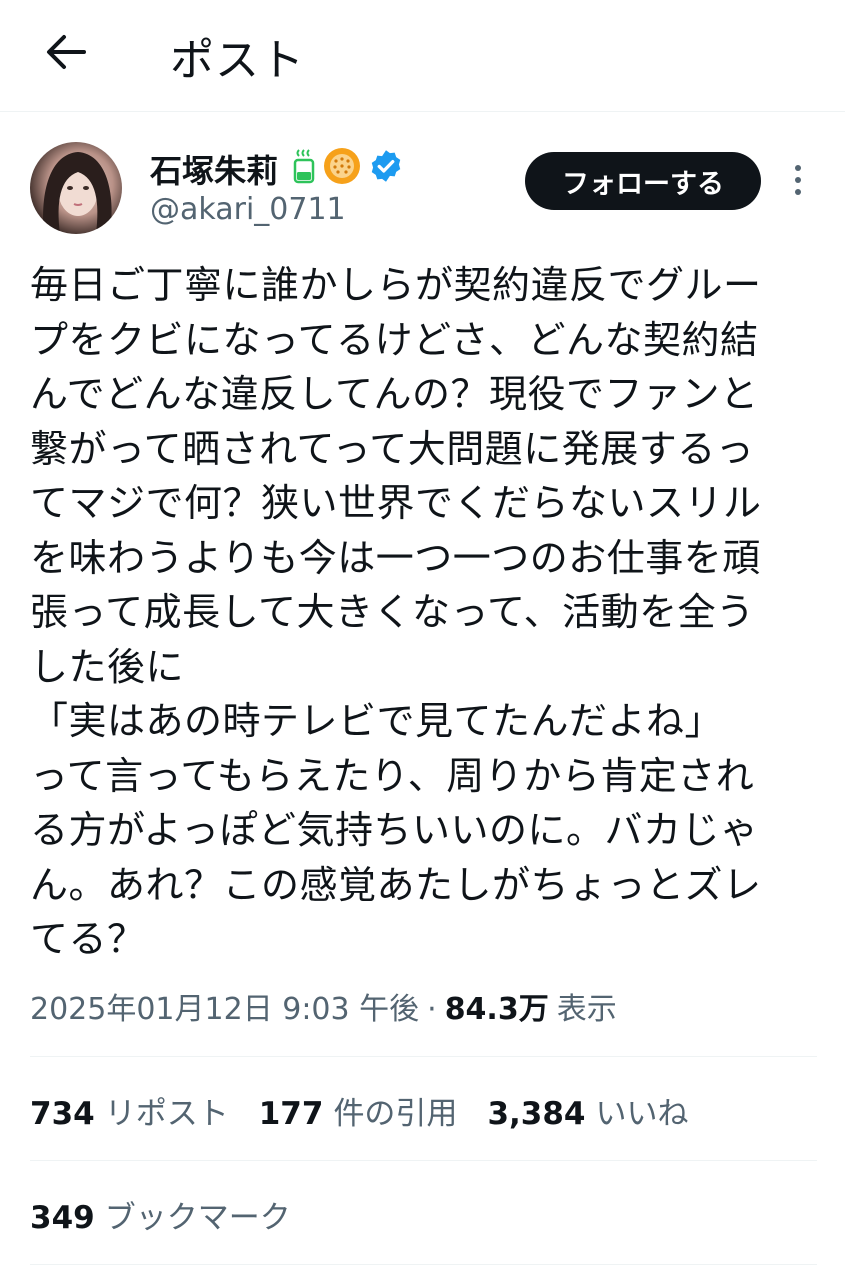 The width and height of the screenshot is (845, 1280). I want to click on quote-count: 177, so click(291, 1114).